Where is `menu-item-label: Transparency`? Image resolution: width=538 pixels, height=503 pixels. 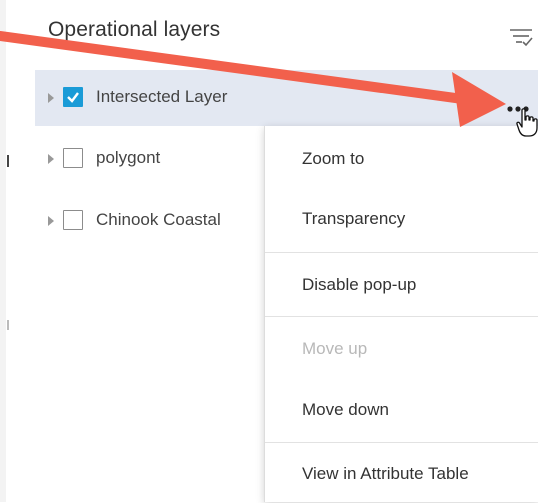
menu-item-label: Transparency is located at coordinates (354, 218).